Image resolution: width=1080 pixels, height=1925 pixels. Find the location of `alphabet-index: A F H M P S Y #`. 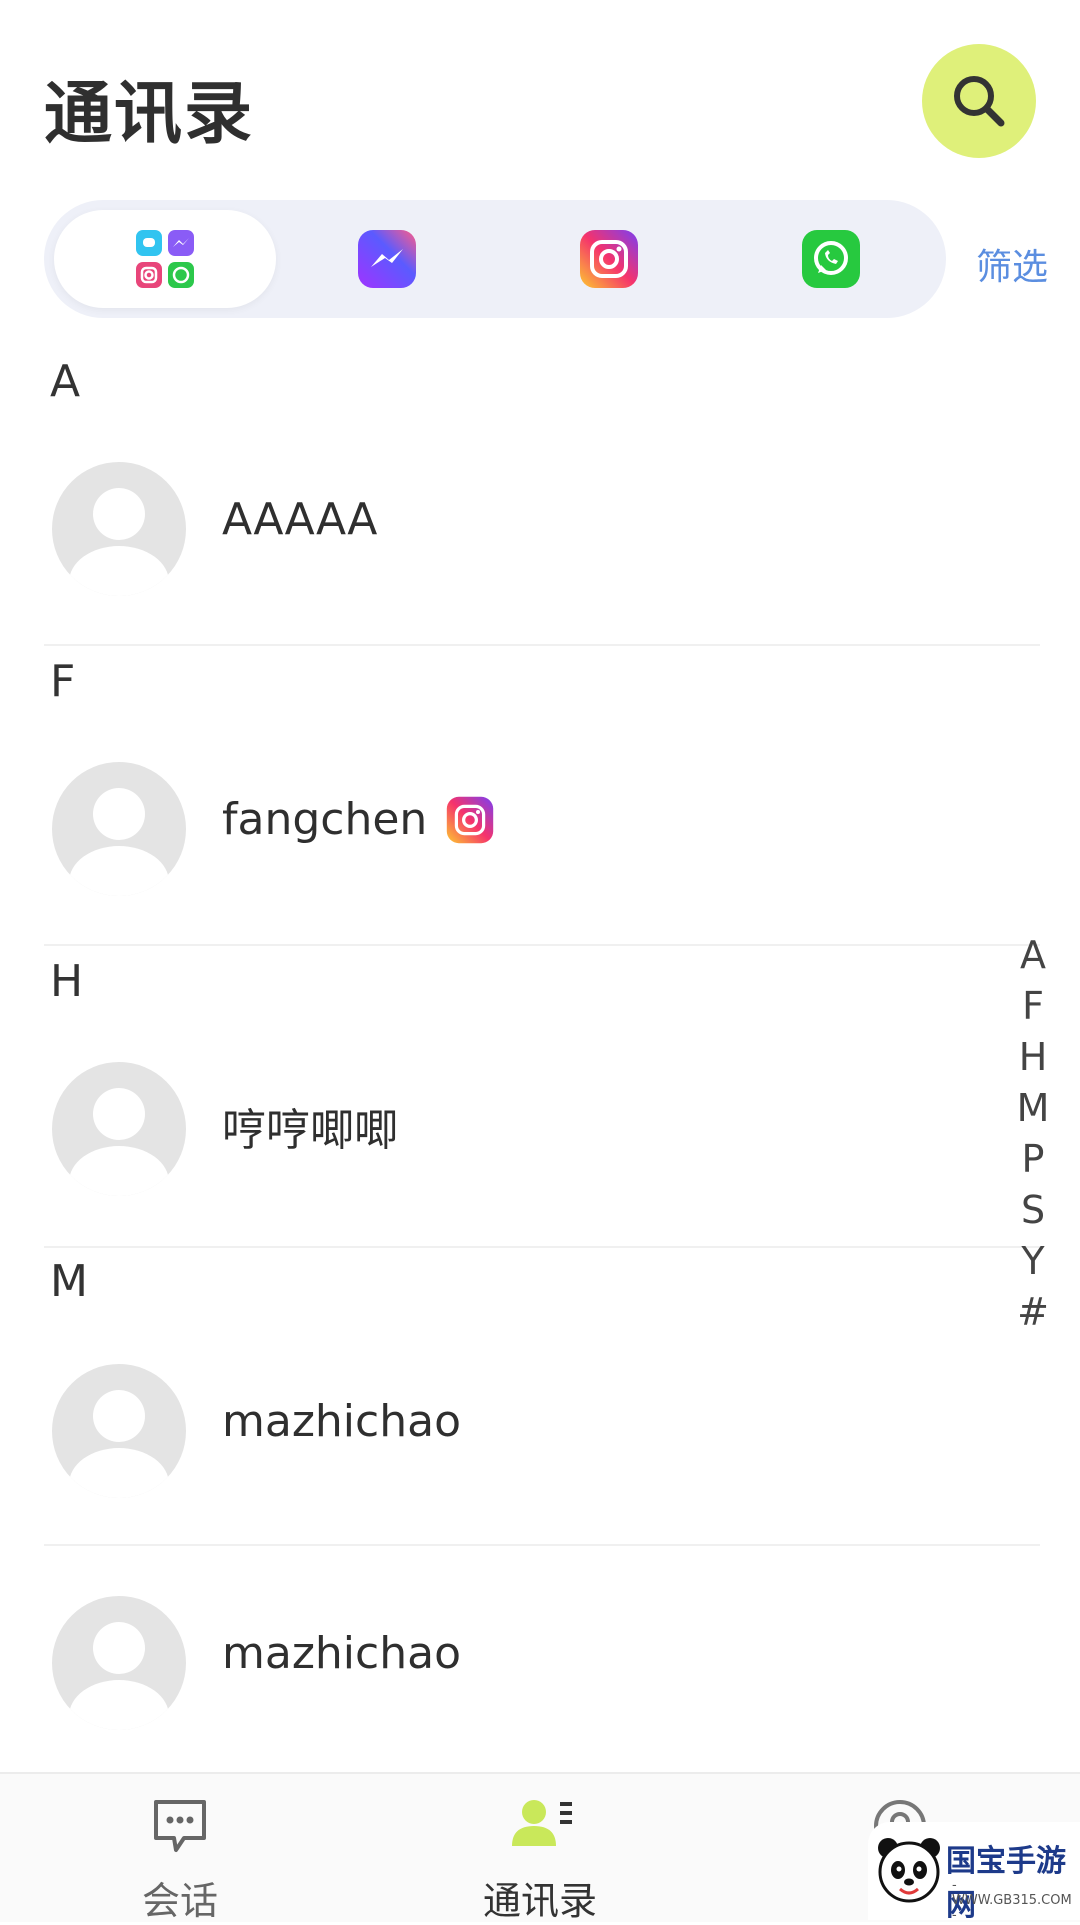

alphabet-index: A F H M P S Y # is located at coordinates (1033, 1134).